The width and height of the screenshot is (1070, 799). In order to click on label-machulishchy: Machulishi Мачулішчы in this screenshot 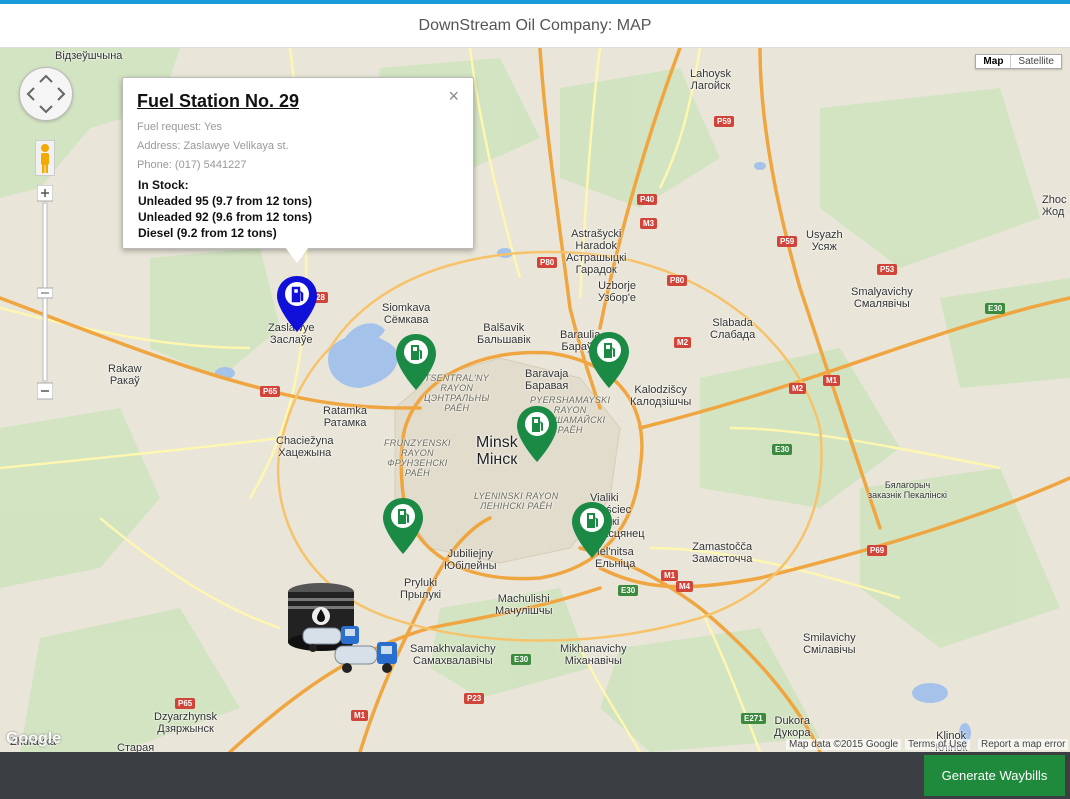, I will do `click(524, 605)`.